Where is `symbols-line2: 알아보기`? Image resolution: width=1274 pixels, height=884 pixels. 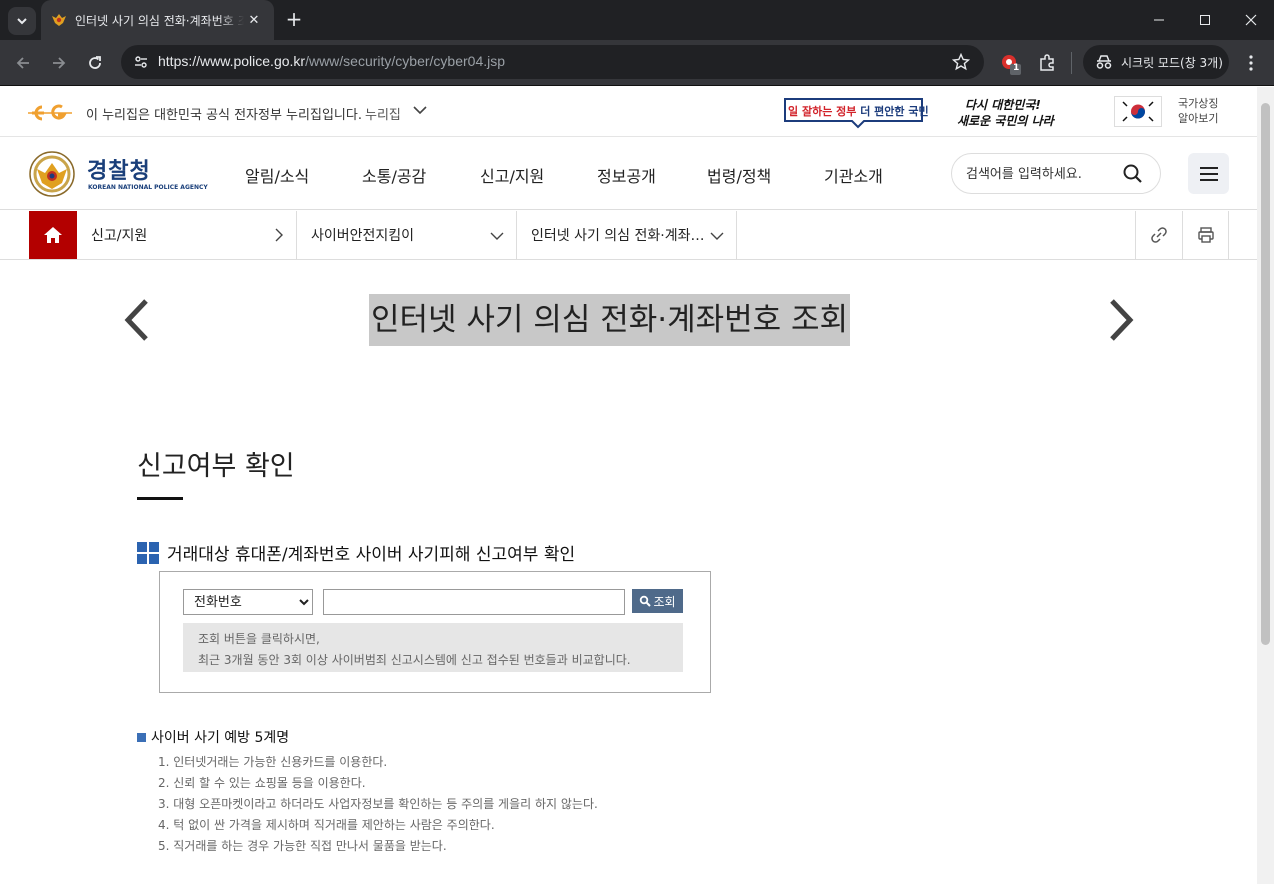
symbols-line2: 알아보기 is located at coordinates (1198, 118).